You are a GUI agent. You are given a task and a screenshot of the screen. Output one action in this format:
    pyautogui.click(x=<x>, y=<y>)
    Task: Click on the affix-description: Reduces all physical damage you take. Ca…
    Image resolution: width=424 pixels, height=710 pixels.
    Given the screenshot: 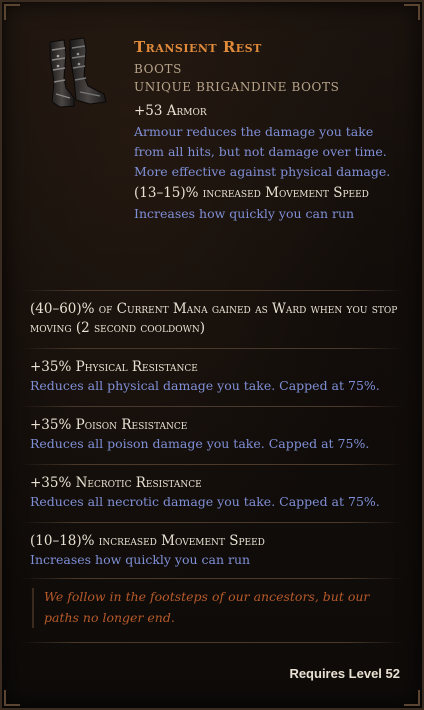 What is the action you would take?
    pyautogui.click(x=205, y=385)
    